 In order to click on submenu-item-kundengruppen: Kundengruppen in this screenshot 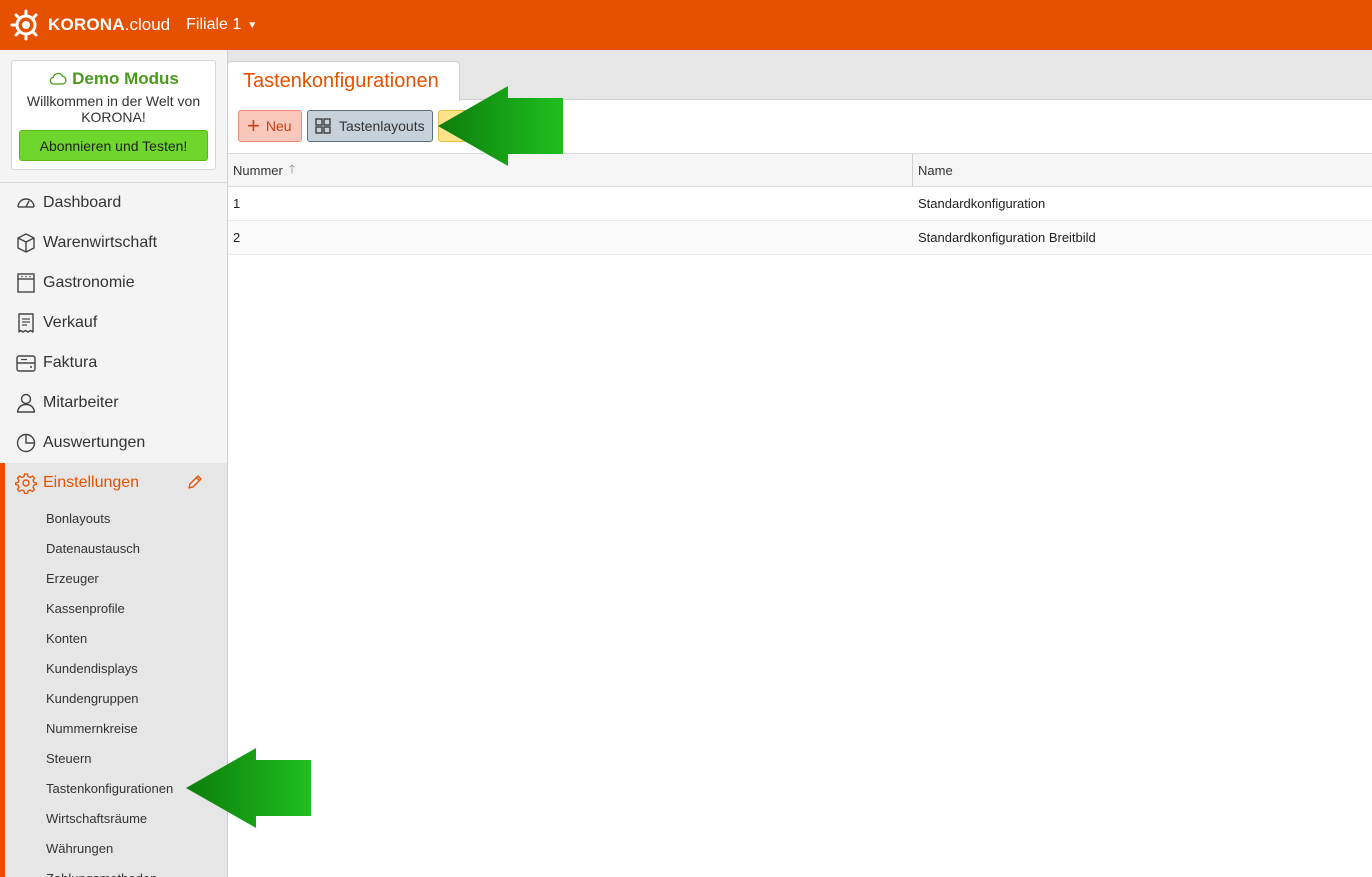, I will do `click(116, 698)`.